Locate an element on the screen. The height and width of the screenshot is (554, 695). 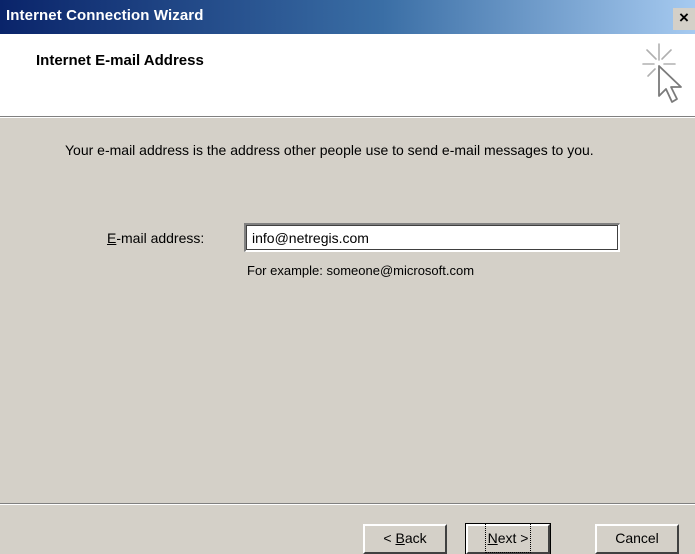
next-button: Next > is located at coordinates (508, 538).